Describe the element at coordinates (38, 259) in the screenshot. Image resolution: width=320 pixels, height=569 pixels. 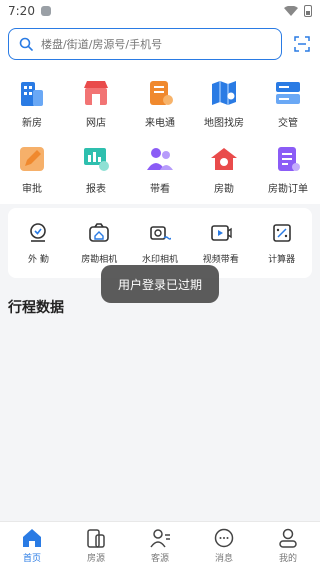
I see `tool-label: 外 勤` at that location.